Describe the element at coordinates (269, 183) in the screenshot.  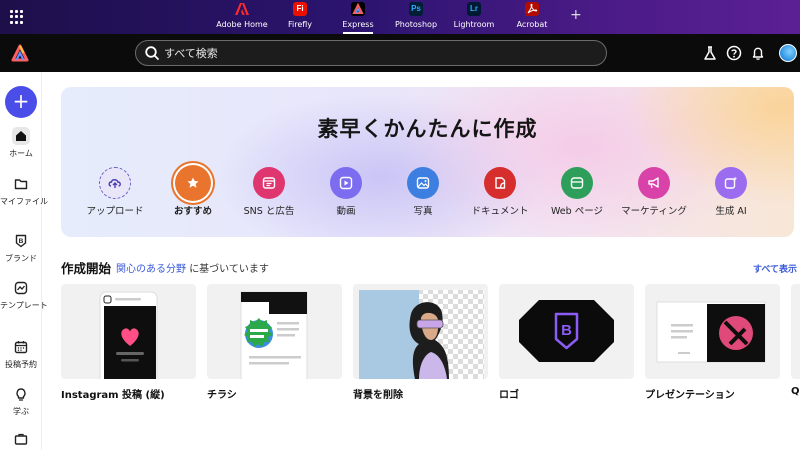
I see `social-ads-icon` at that location.